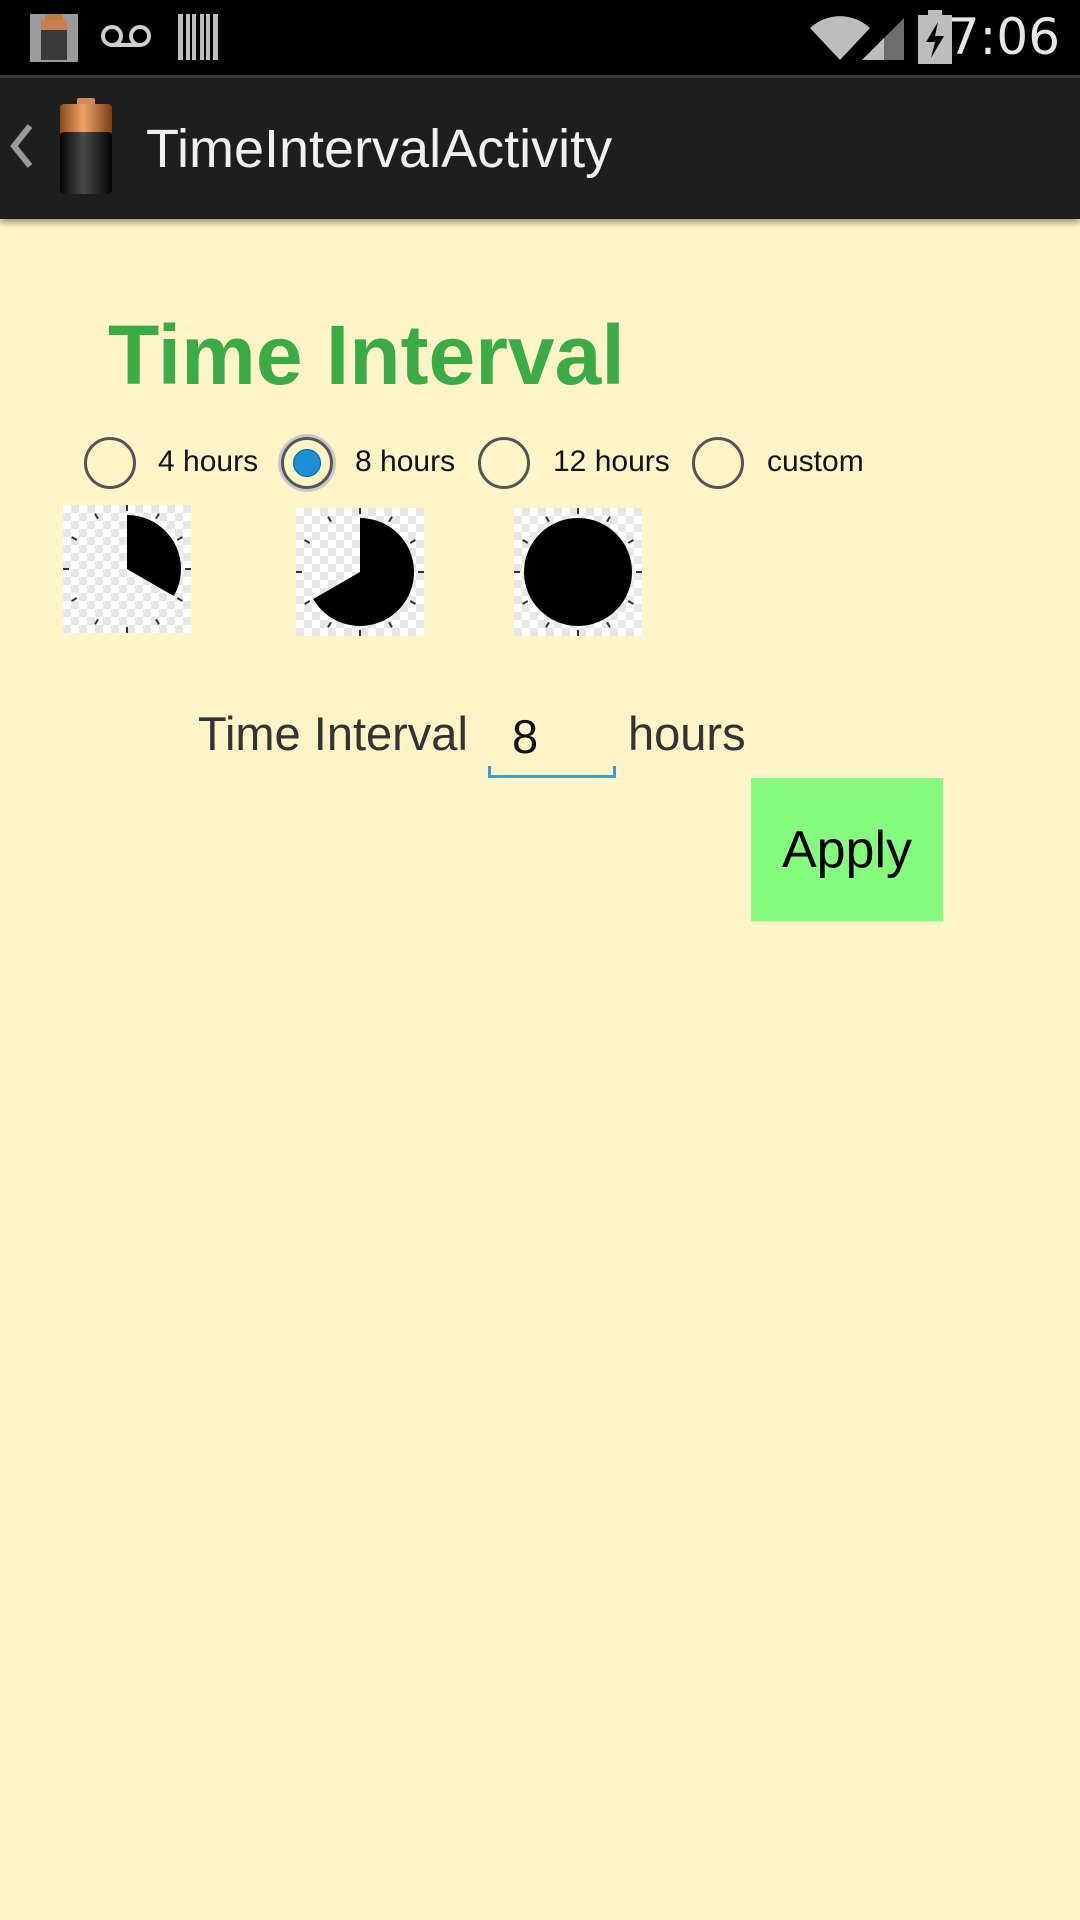  I want to click on hours-input, so click(552, 736).